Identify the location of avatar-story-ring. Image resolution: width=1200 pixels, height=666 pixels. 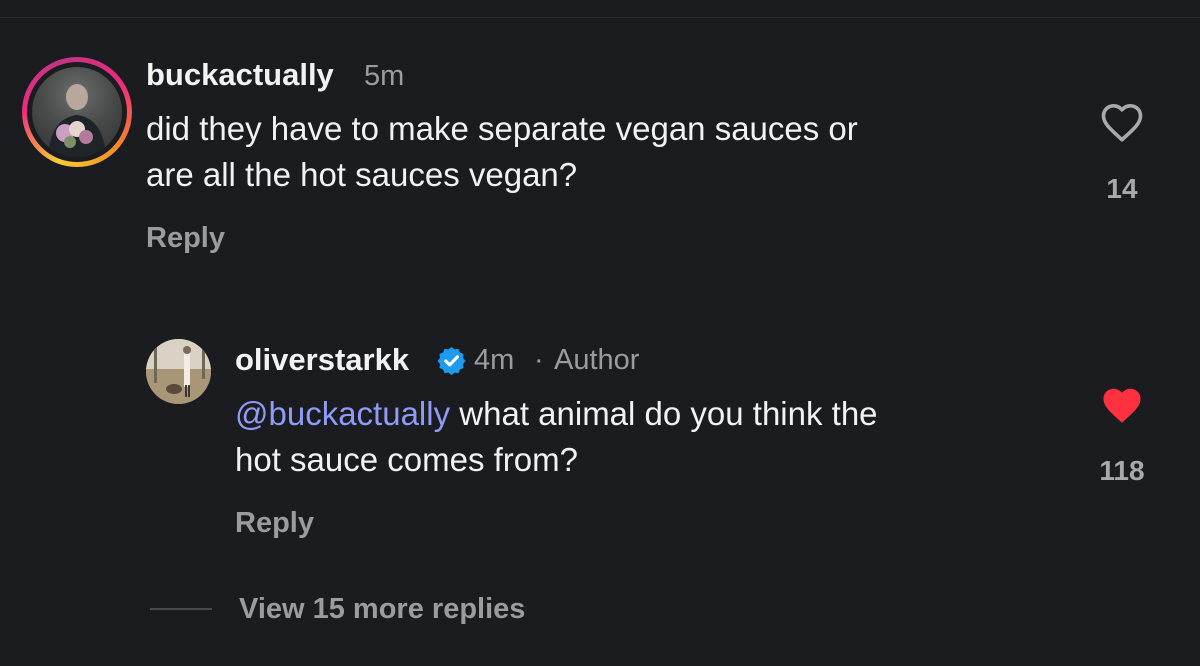
(77, 112).